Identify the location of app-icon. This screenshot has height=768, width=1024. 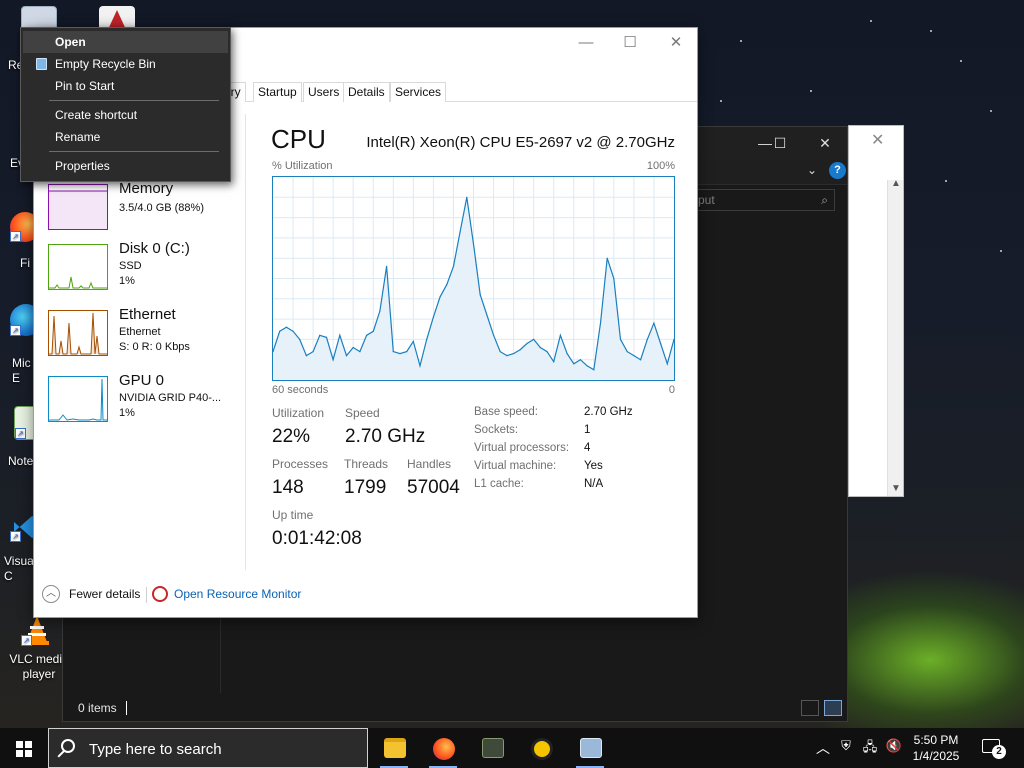
(542, 749).